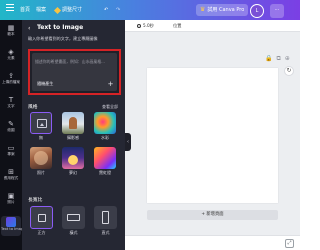 This screenshot has width=320, height=250. What do you see at coordinates (60, 27) in the screenshot?
I see `panel-title: Text to Image` at bounding box center [60, 27].